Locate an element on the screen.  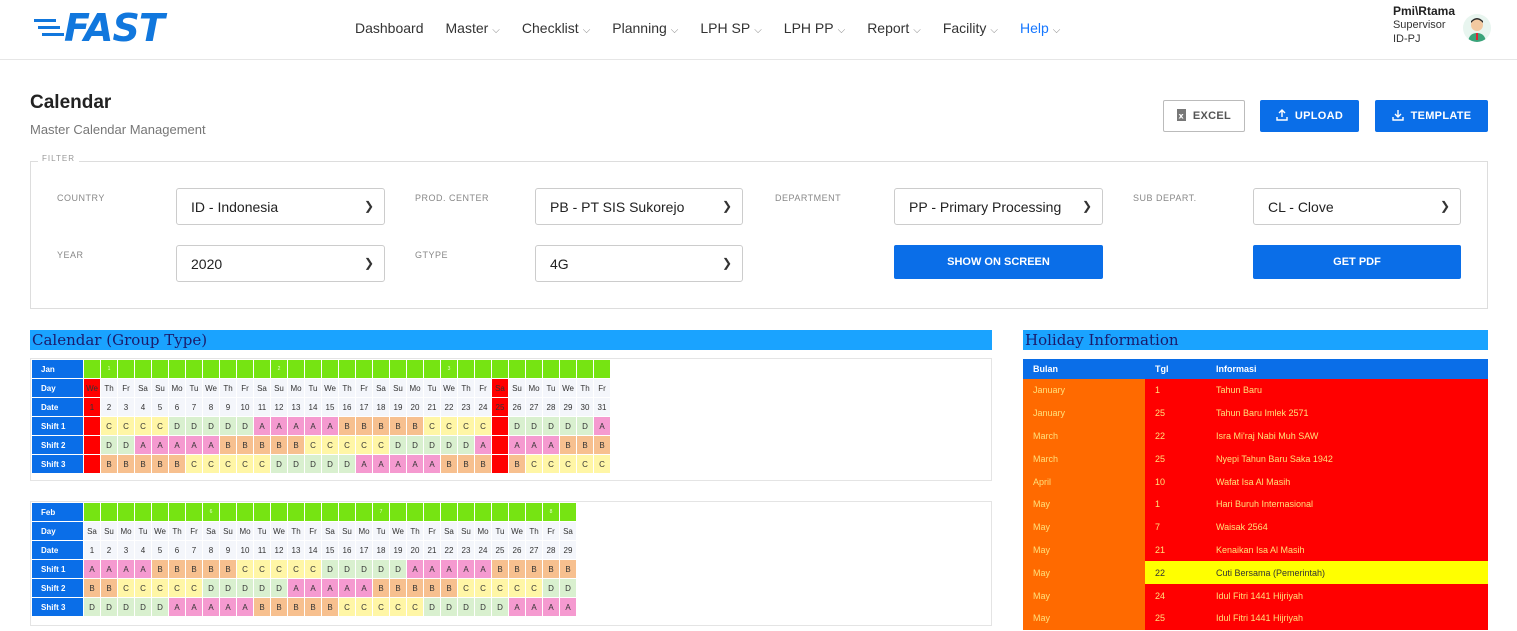
template-button: TEMPLATE is located at coordinates (1431, 116).